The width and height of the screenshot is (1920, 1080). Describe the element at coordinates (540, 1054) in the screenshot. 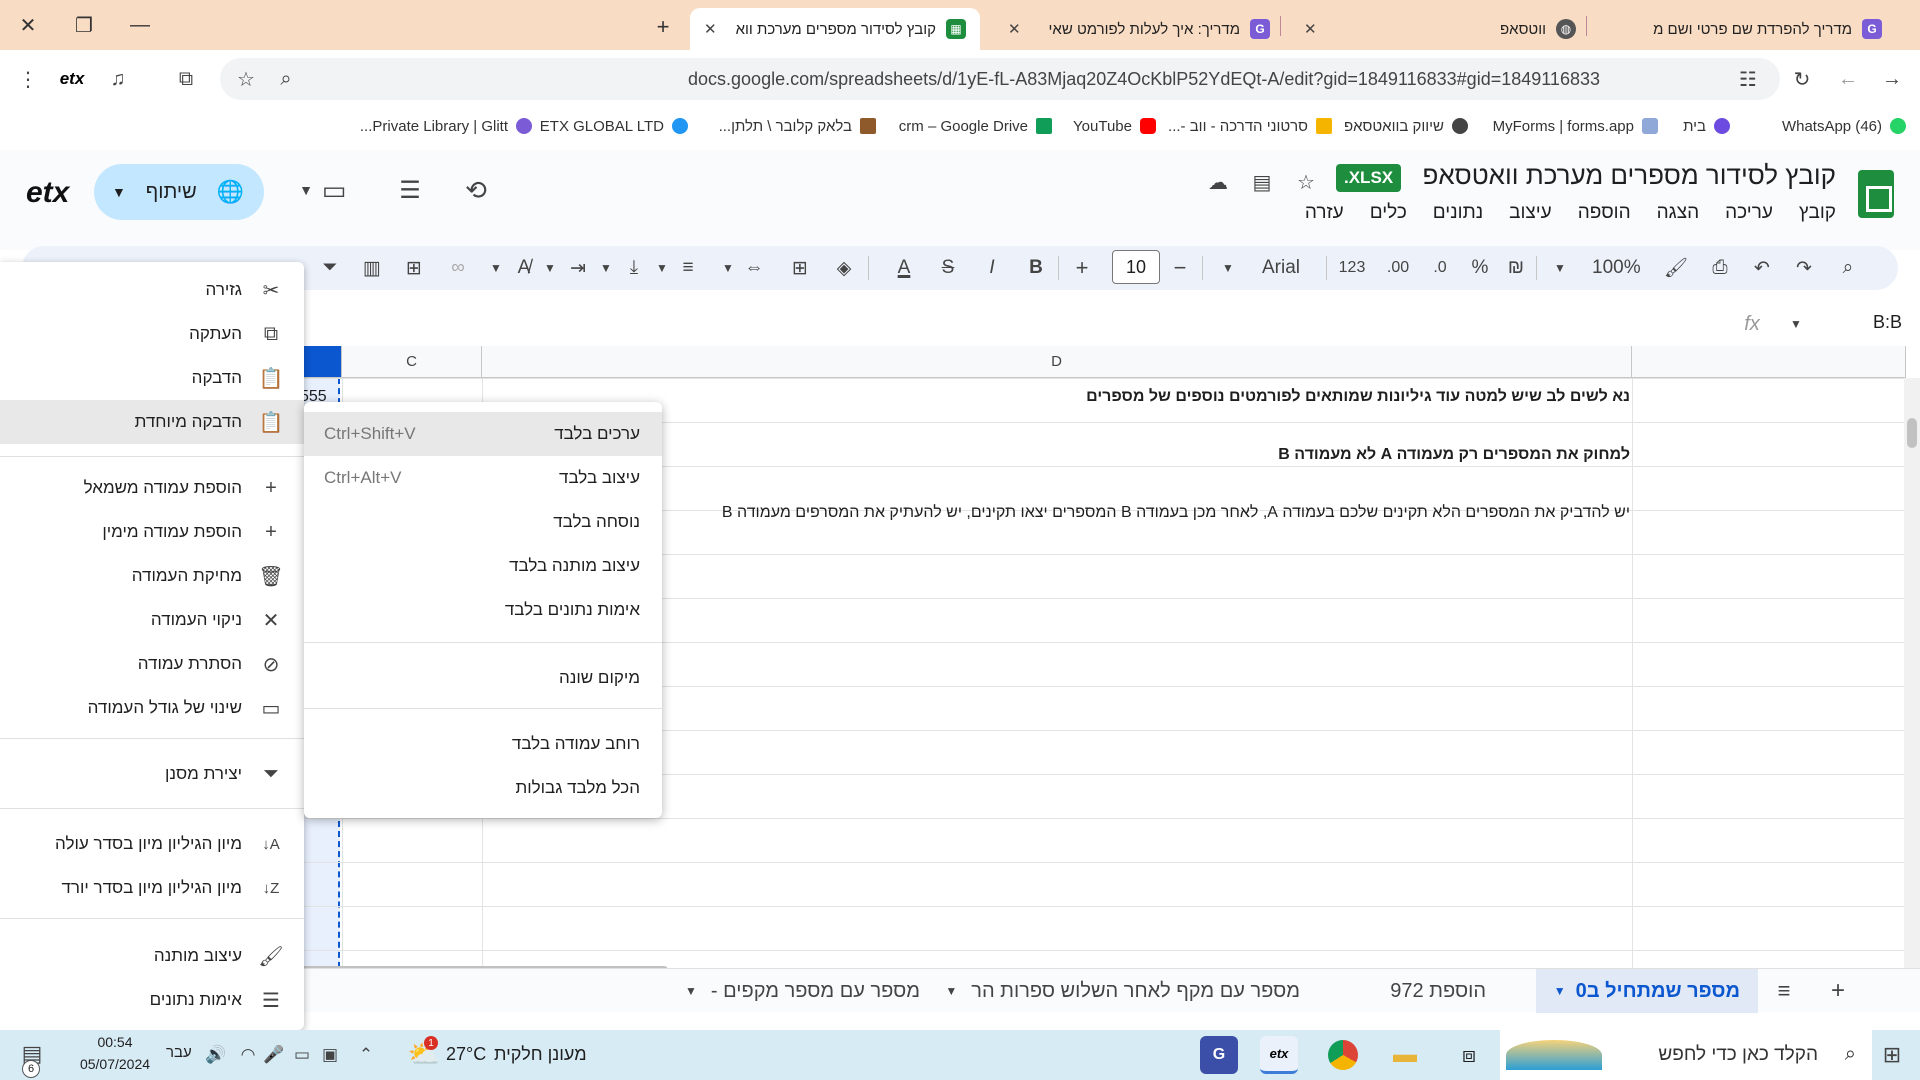

I see `weather-condition: מעונן חלקית` at that location.